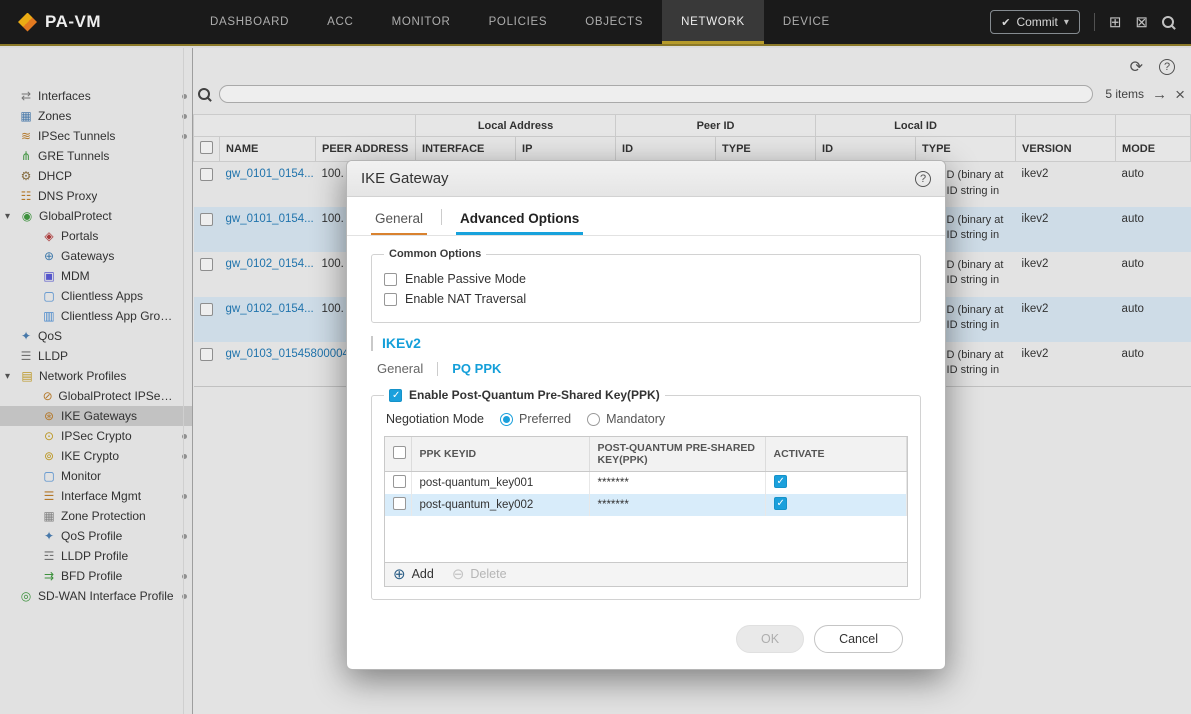  I want to click on mandatory-label: Mandatory, so click(636, 419).